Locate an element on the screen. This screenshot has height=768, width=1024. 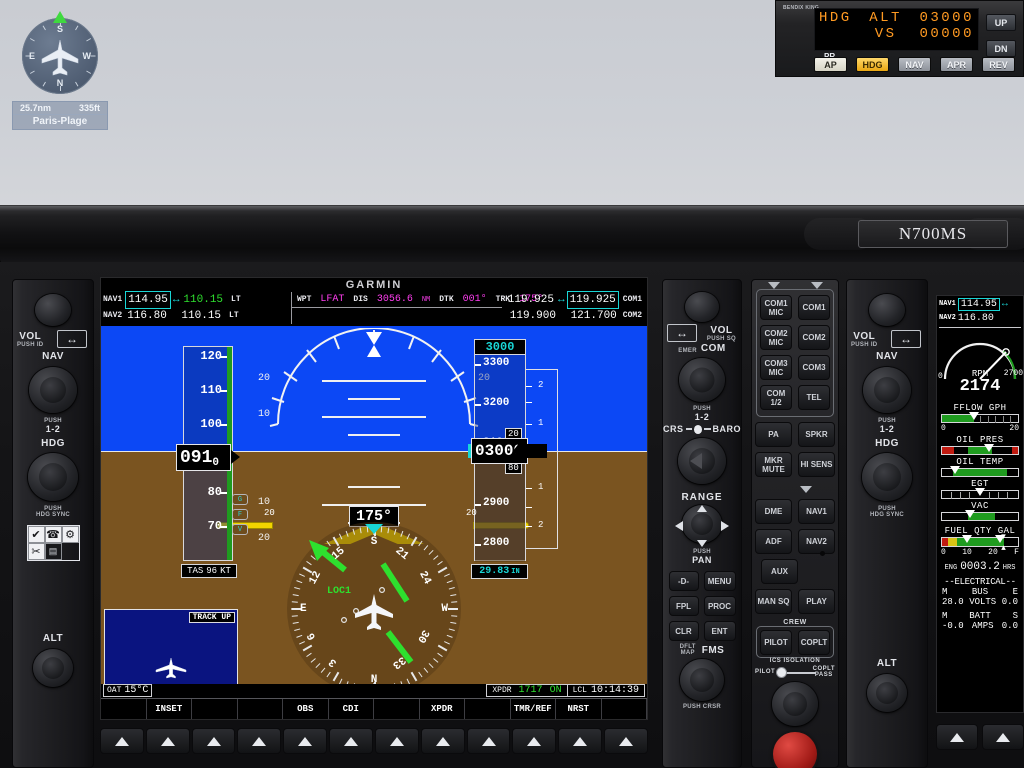
nav-frequency-knob-right is located at coordinates (887, 390).